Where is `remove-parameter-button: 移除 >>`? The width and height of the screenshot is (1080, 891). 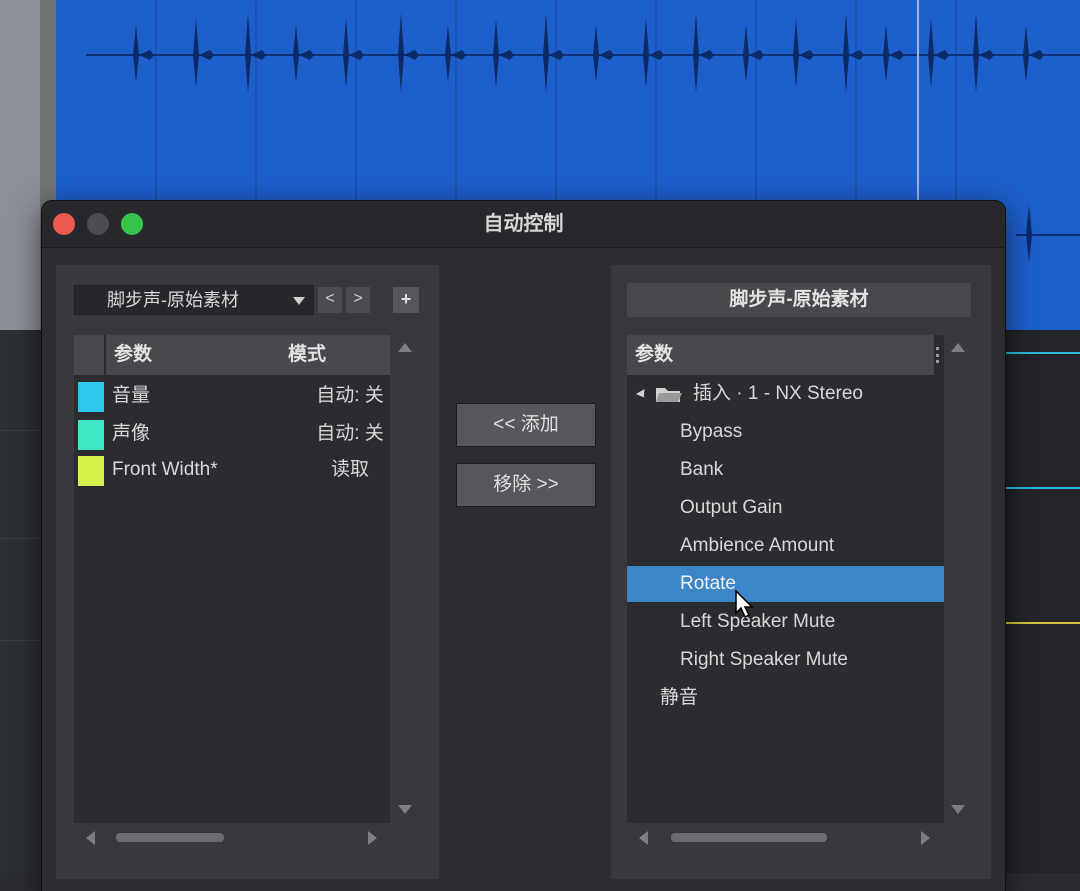
remove-parameter-button: 移除 >> is located at coordinates (526, 485).